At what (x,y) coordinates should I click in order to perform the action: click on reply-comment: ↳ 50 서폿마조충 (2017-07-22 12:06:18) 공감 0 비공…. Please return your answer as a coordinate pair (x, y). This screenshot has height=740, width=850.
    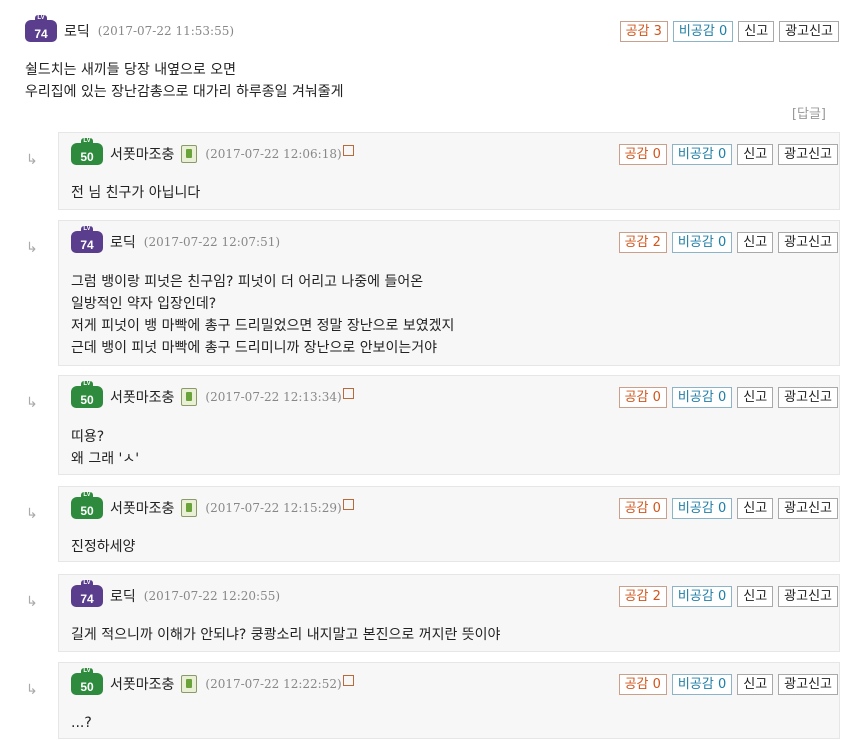
    Looking at the image, I should click on (425, 172).